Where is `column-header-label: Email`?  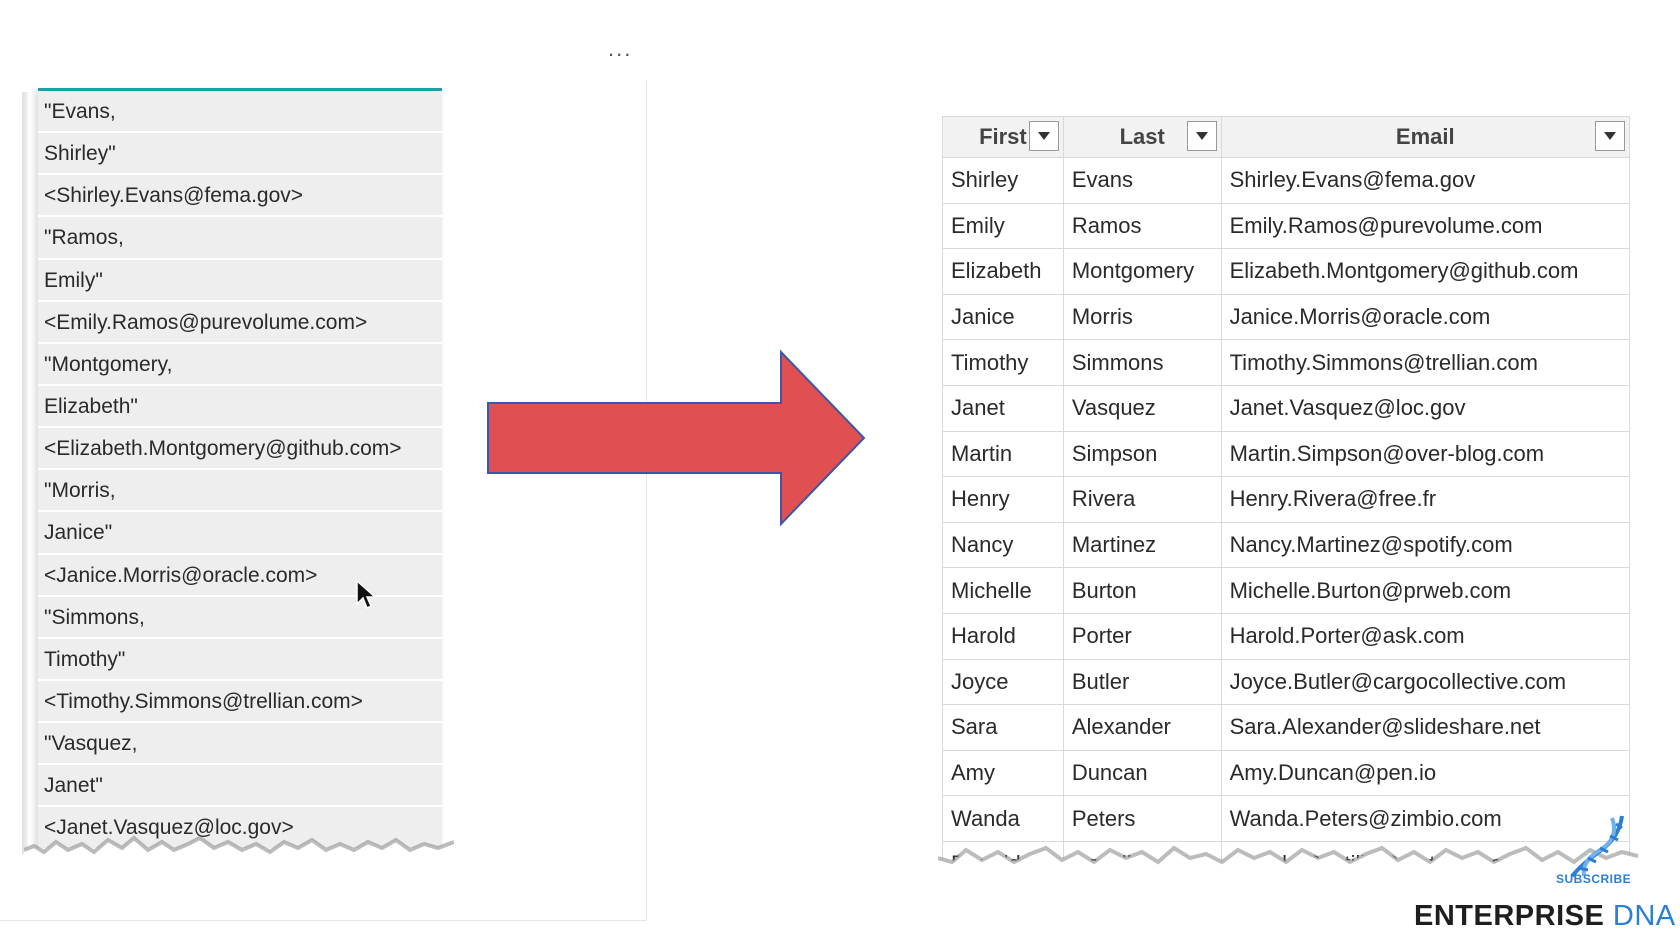 column-header-label: Email is located at coordinates (1425, 136).